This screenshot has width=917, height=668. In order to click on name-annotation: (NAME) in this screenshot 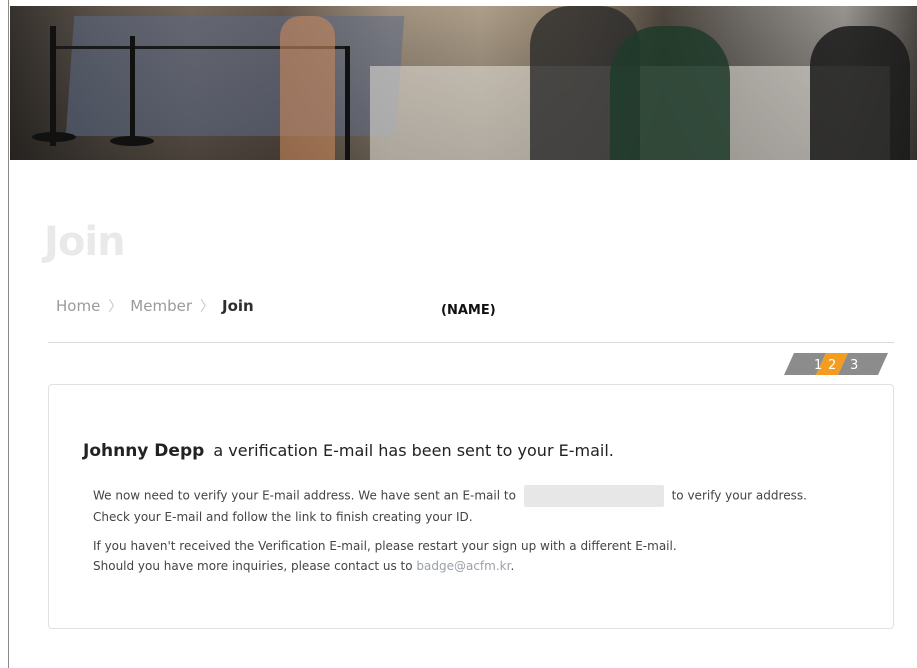, I will do `click(468, 310)`.